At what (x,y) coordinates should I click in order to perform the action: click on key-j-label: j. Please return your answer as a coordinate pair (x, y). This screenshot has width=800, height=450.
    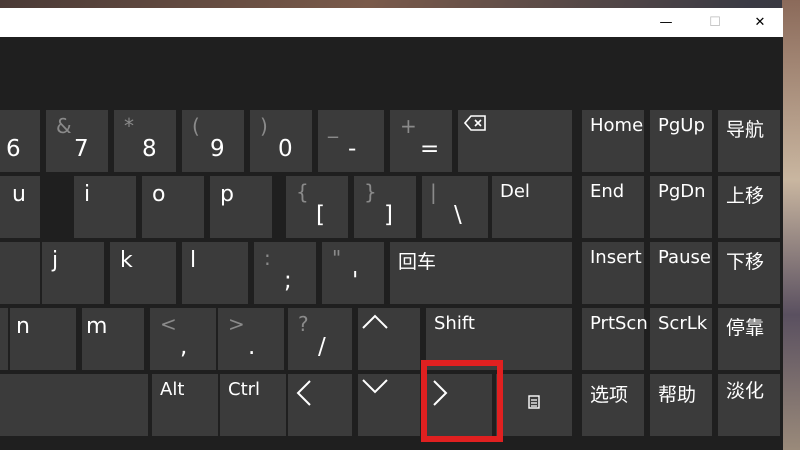
    Looking at the image, I should click on (55, 260).